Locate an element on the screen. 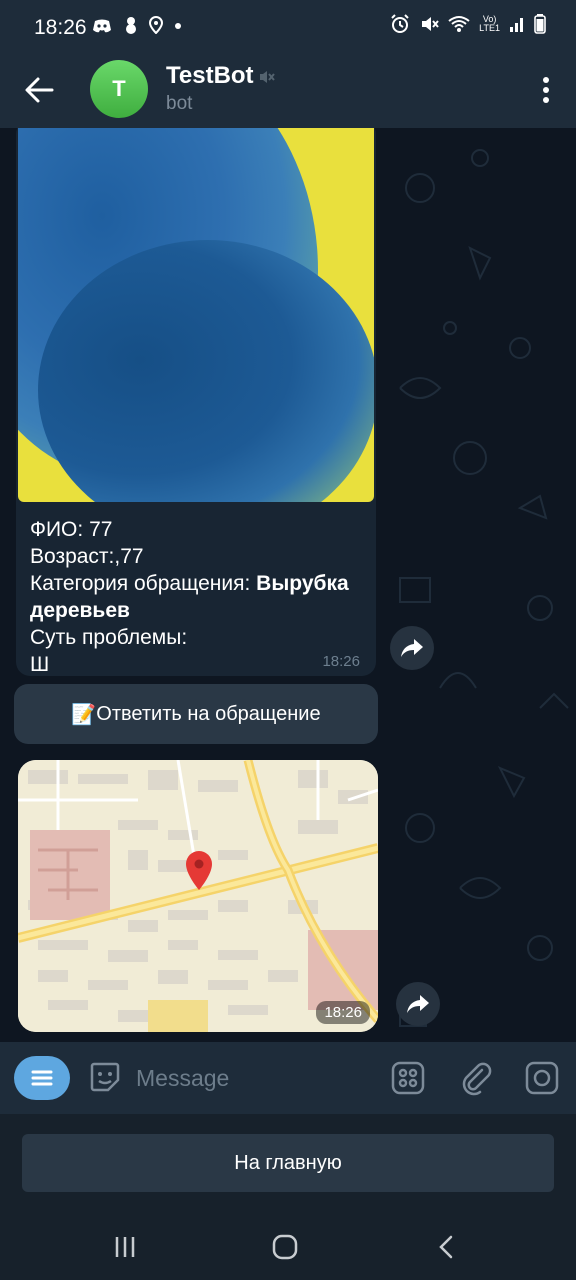  hamburger-icon is located at coordinates (42, 1078).